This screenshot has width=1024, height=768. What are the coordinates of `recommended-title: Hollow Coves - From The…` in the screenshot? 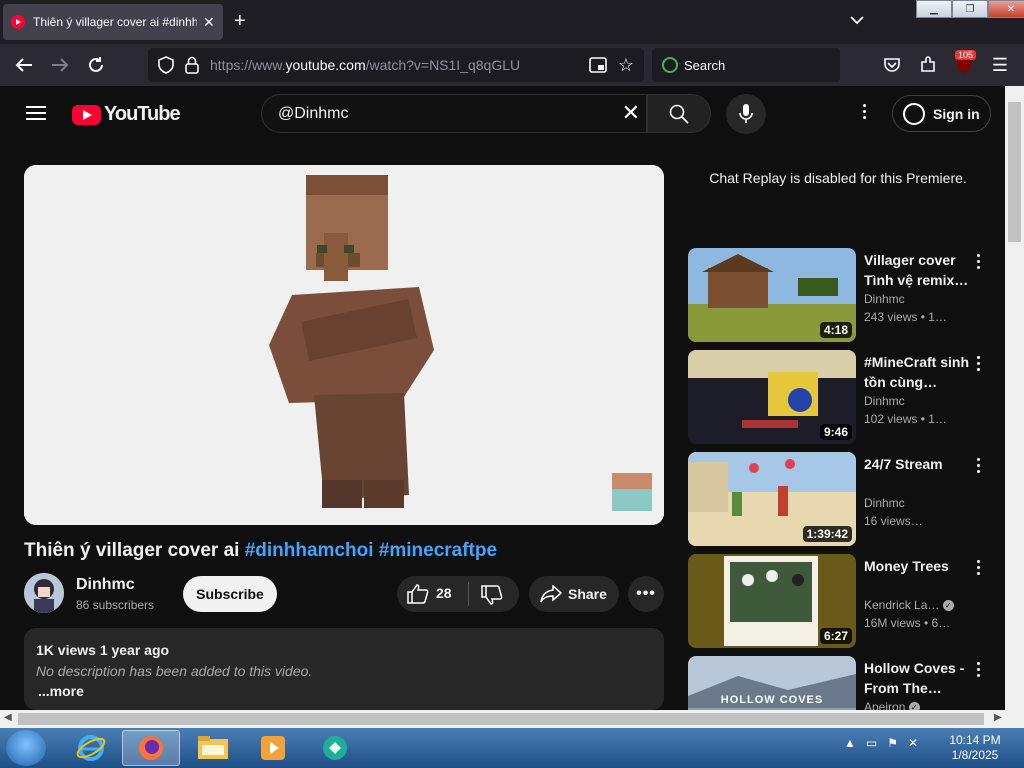 It's located at (914, 678).